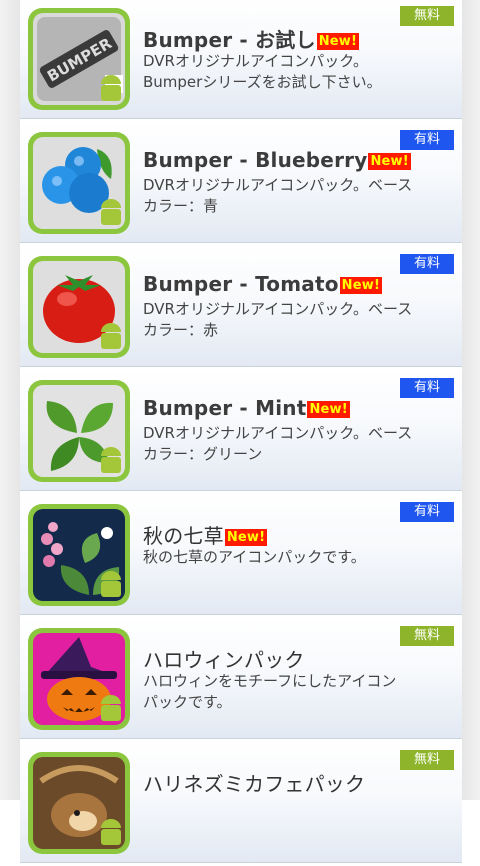 This screenshot has width=480, height=866. What do you see at coordinates (278, 443) in the screenshot?
I see `item-description: DVRオリジナルアイコンパック。ベース カラー：グリーン` at bounding box center [278, 443].